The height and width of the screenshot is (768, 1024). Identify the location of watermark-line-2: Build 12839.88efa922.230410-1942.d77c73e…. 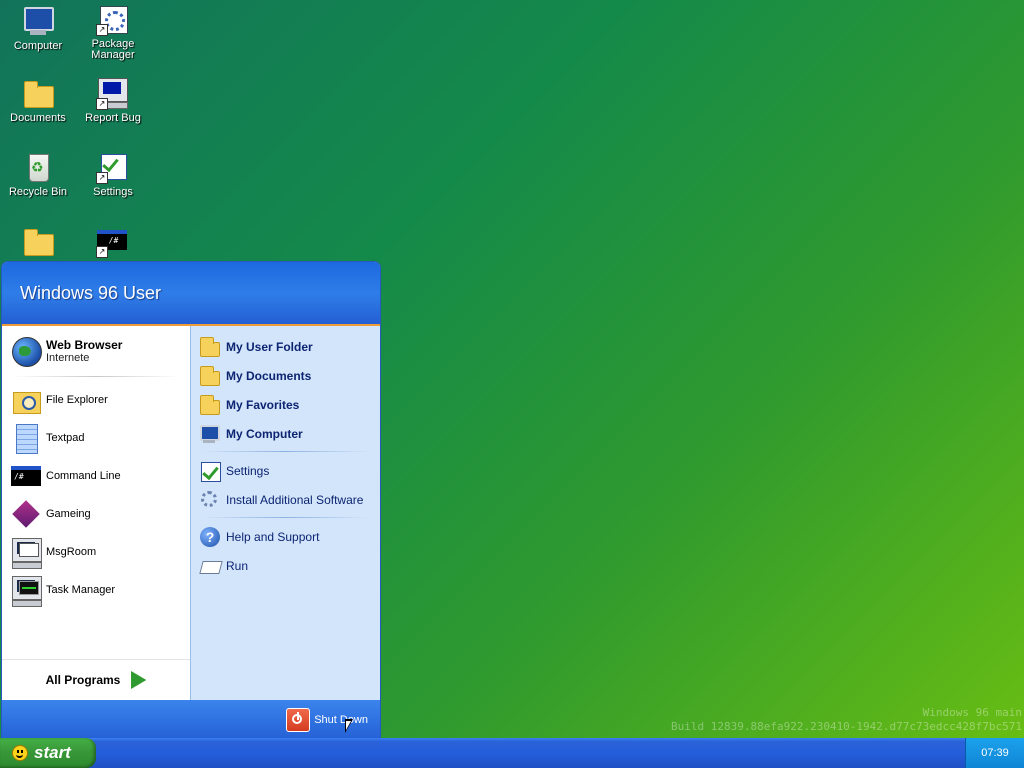
(846, 726).